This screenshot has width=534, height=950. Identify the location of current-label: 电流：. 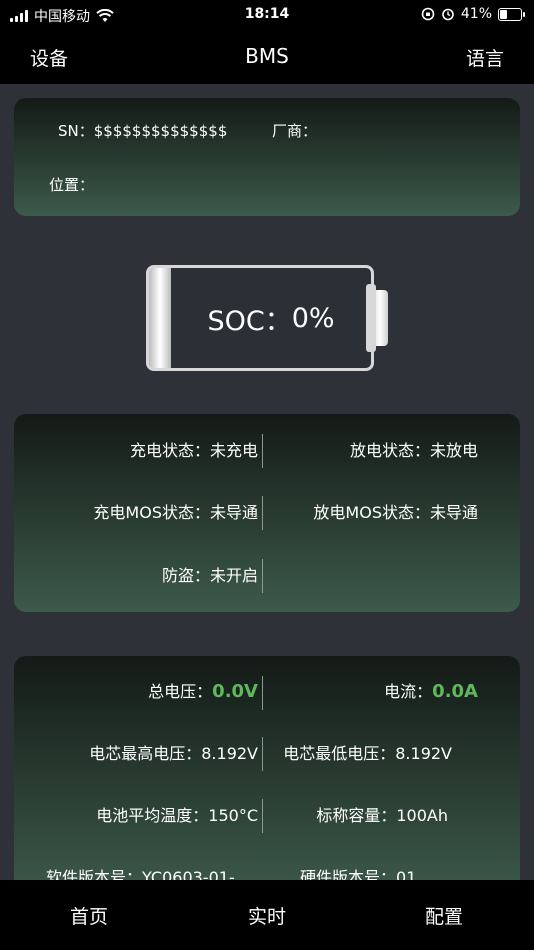
(408, 691).